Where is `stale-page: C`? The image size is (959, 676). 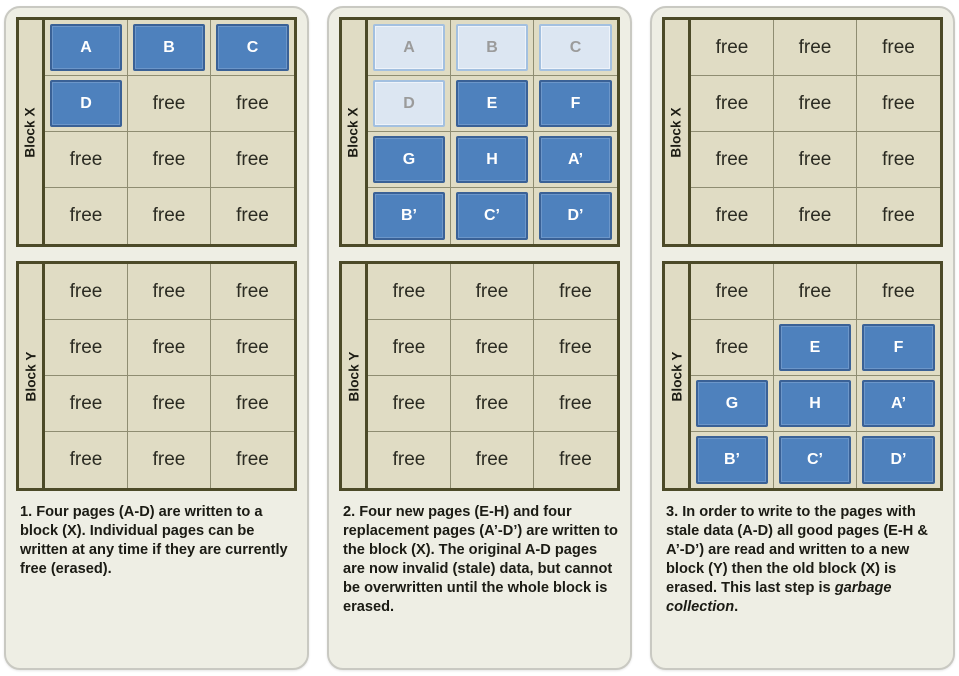
stale-page: C is located at coordinates (575, 47).